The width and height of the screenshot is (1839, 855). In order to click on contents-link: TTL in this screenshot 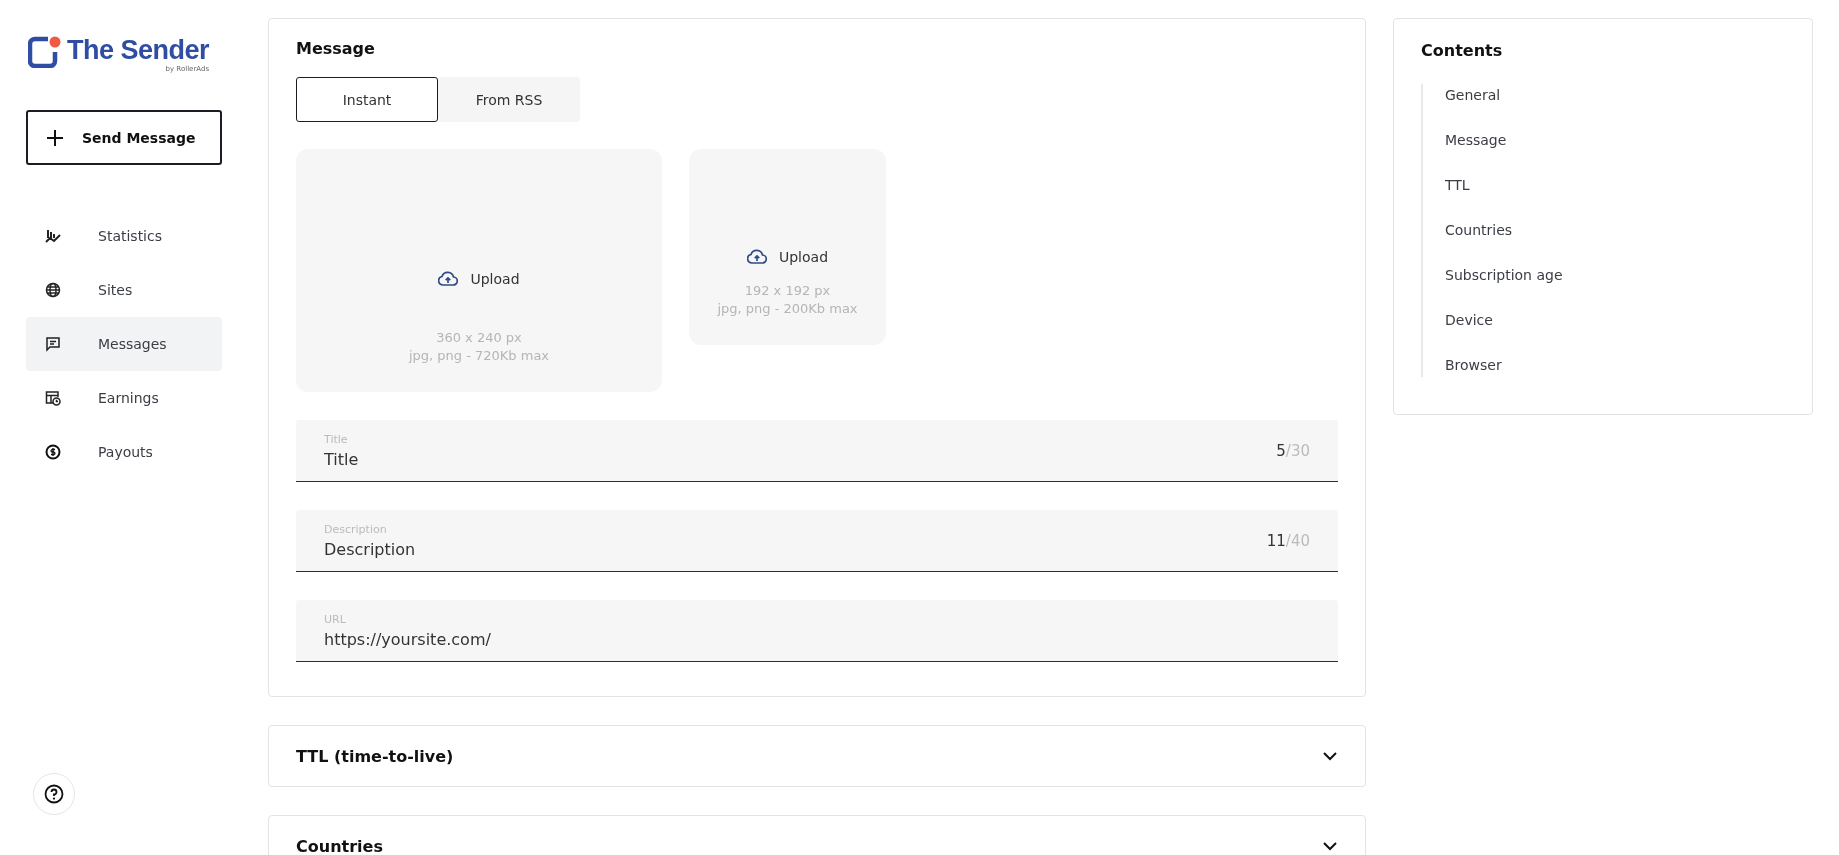, I will do `click(1615, 185)`.